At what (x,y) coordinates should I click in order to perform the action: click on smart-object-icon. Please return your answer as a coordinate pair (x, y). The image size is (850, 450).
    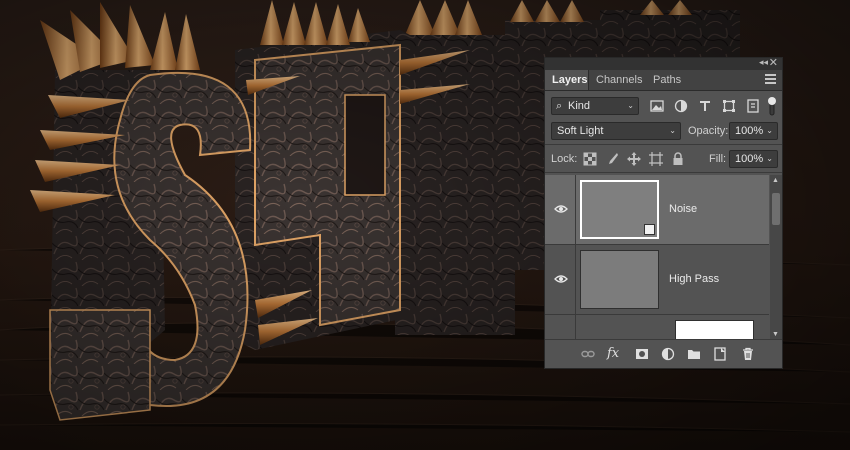
    Looking at the image, I should click on (649, 229).